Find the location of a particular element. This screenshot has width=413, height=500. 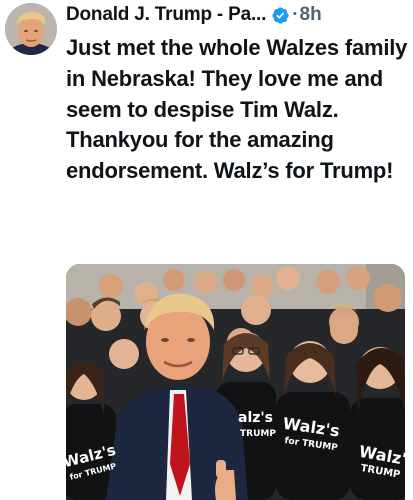

shirt-print-2: alz's TRUMP is located at coordinates (257, 424).